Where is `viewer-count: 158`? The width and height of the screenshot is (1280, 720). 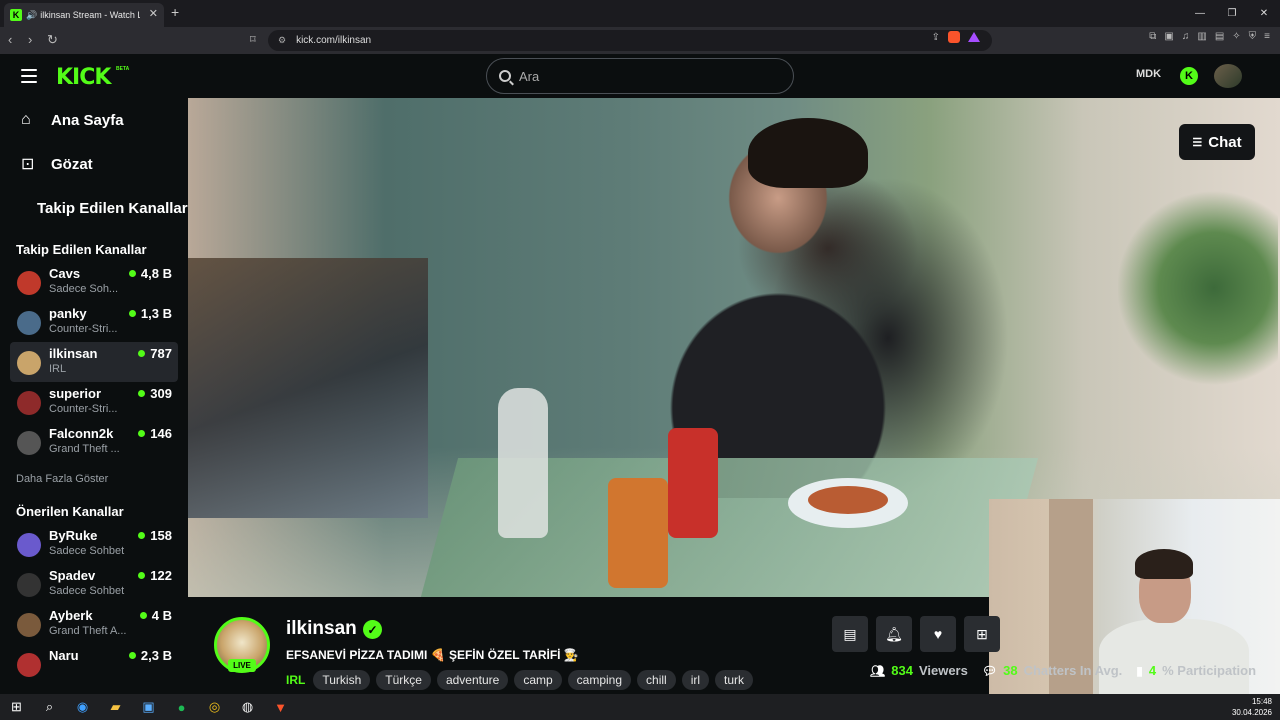 viewer-count: 158 is located at coordinates (161, 535).